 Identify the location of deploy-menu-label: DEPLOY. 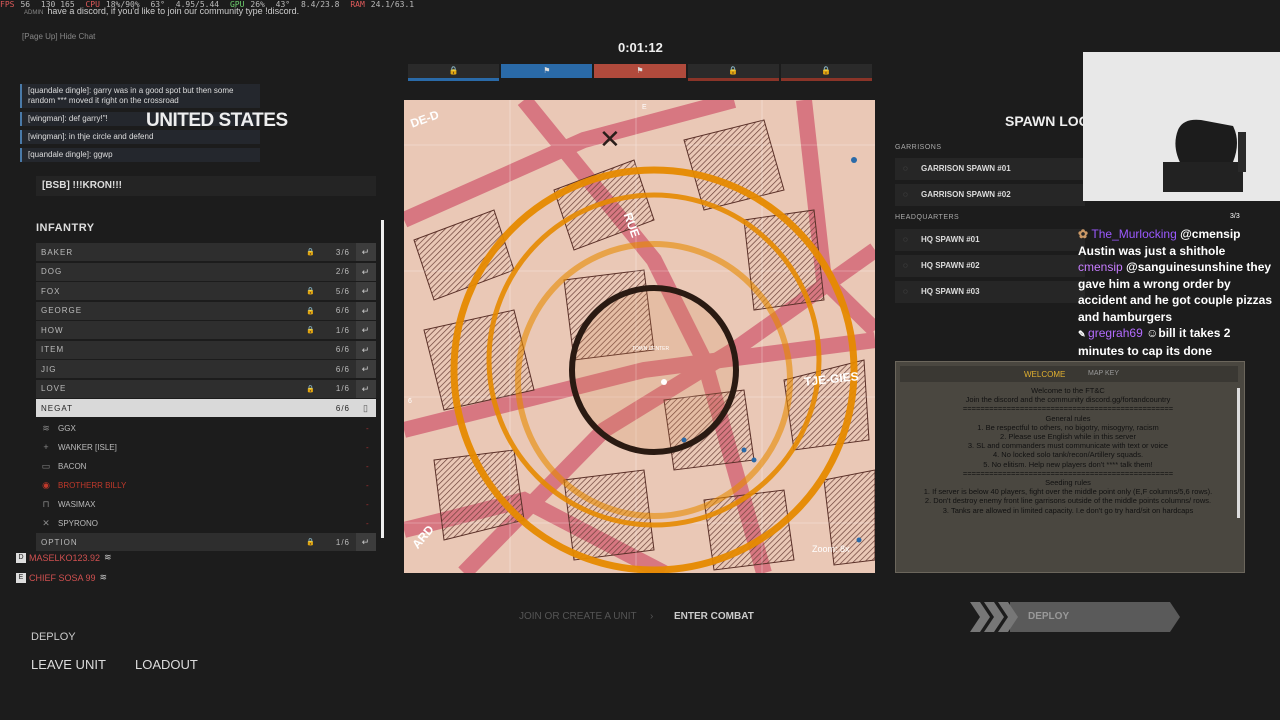
(53, 637).